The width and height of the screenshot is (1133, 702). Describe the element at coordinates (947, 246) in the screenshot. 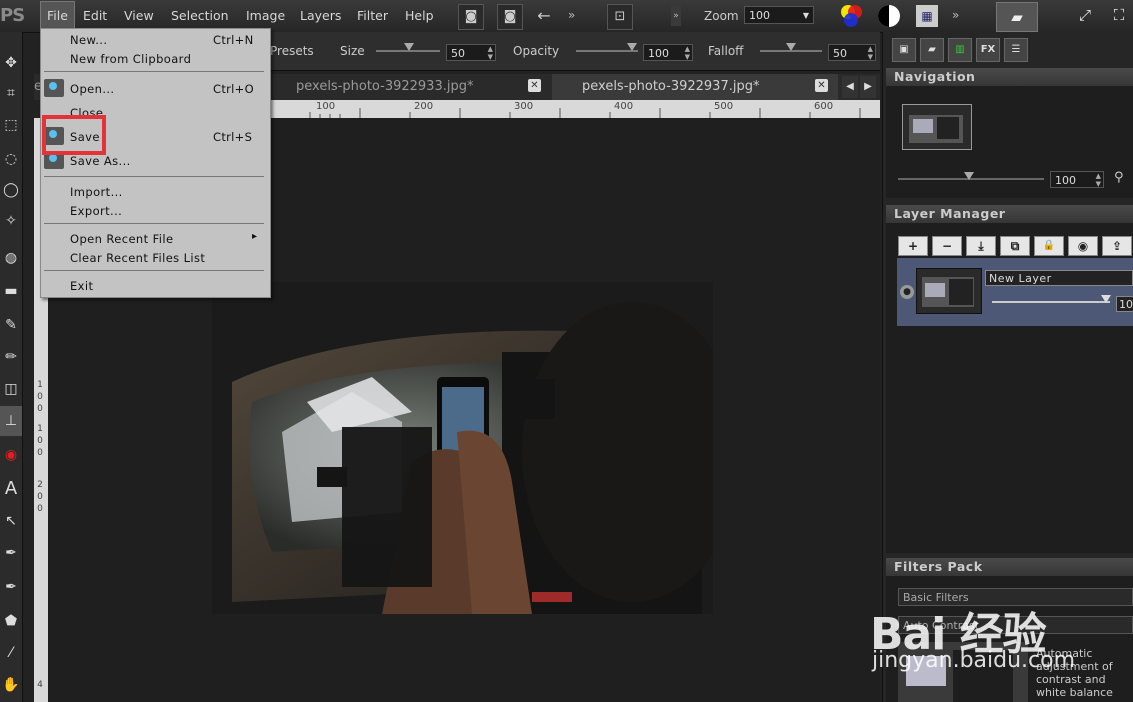

I see `delete-layer-button: −` at that location.